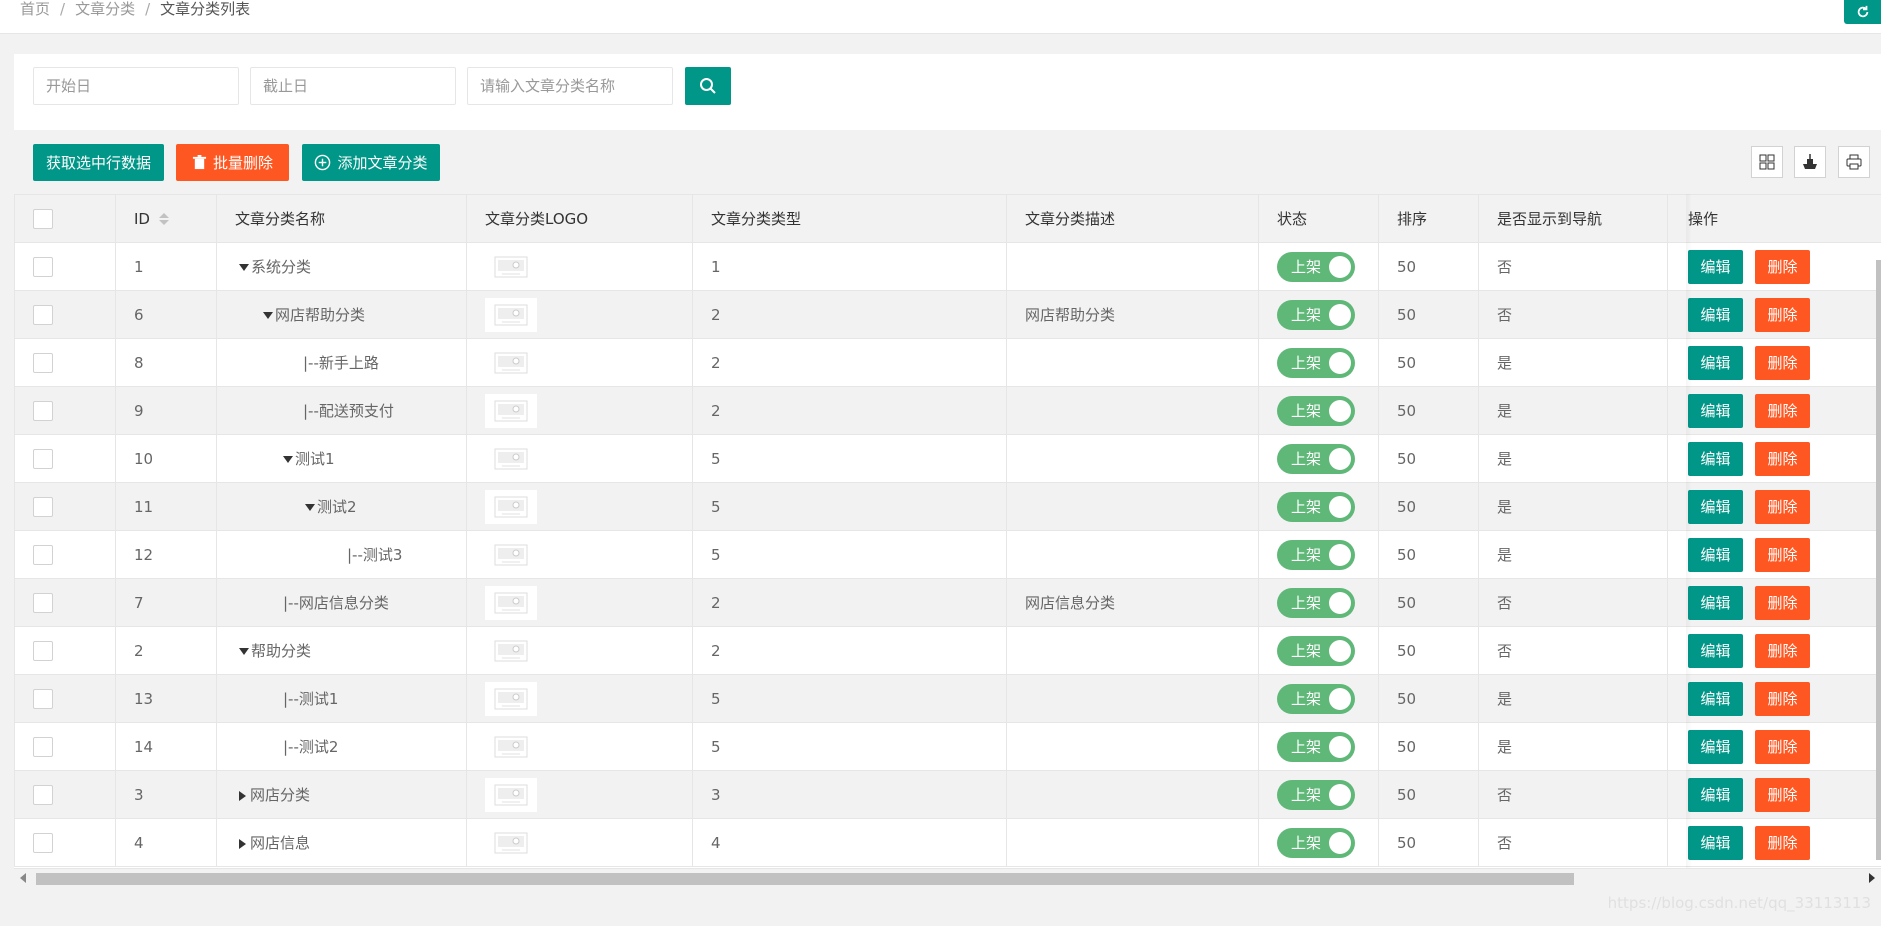  I want to click on select-all-checkbox, so click(43, 218).